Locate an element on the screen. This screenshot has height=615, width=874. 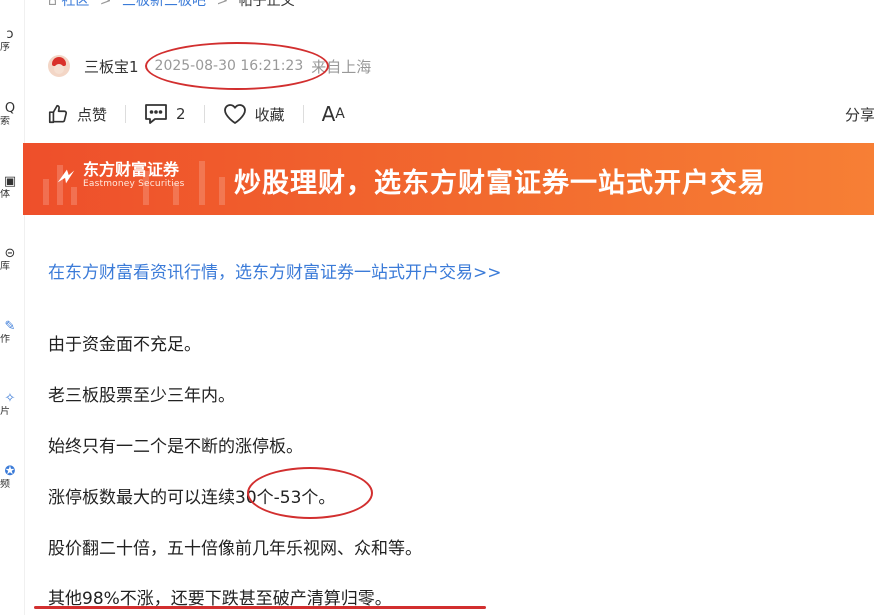
sidebar-item-write: ✎ 写作 is located at coordinates (12, 333).